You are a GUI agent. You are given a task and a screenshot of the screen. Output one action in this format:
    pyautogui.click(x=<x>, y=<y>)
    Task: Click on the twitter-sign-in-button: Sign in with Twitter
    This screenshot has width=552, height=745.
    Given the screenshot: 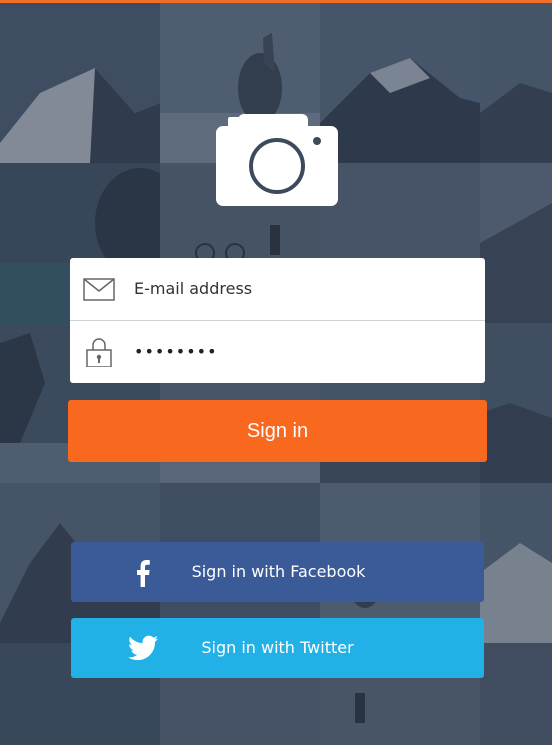 What is the action you would take?
    pyautogui.click(x=277, y=648)
    